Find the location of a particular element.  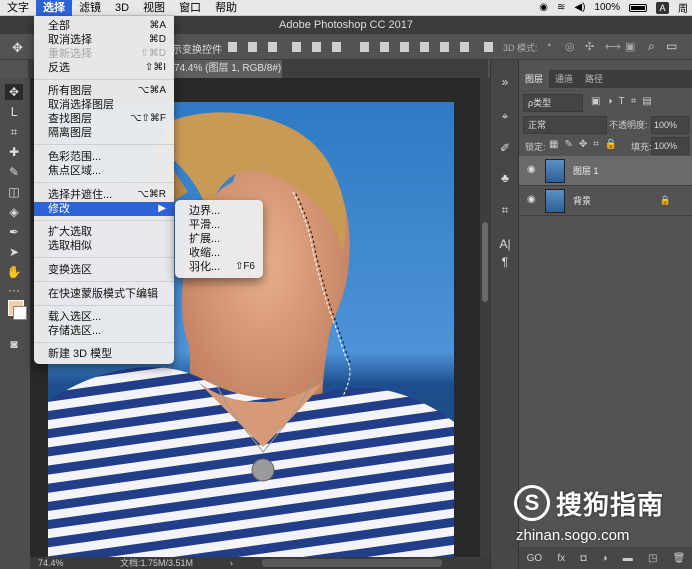

distribute-right-icon is located at coordinates (464, 47).